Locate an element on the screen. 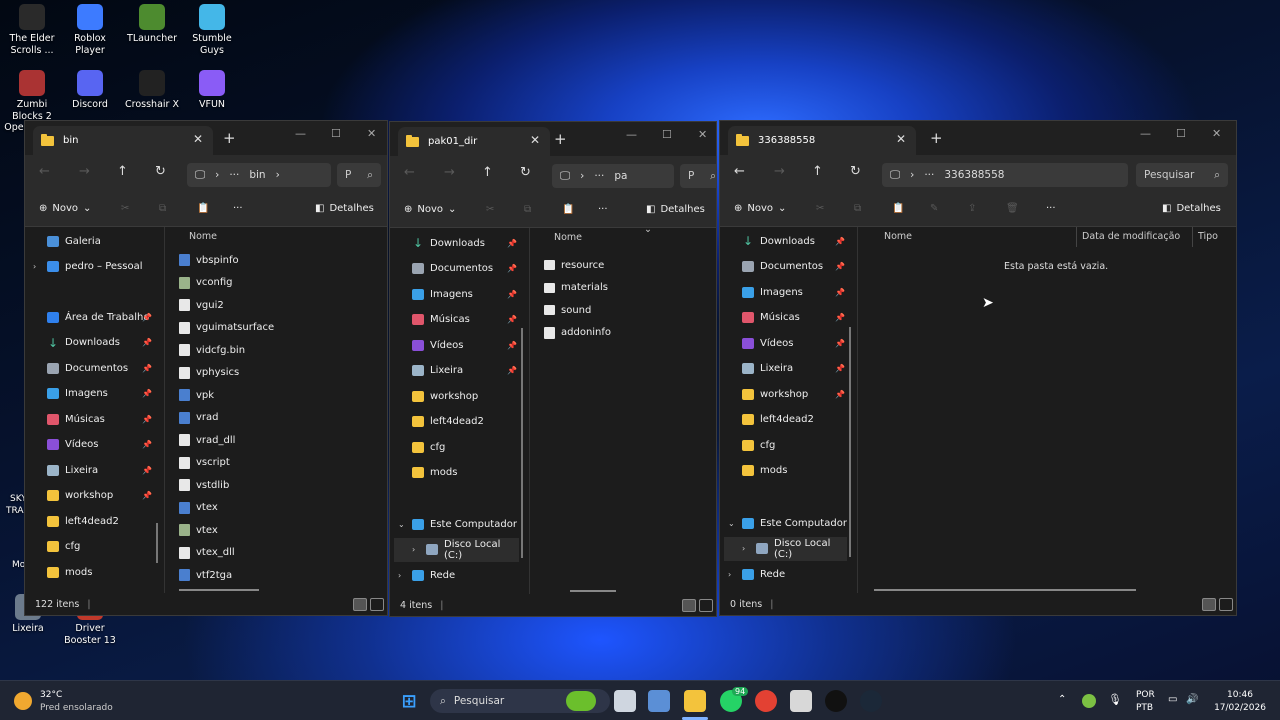 The height and width of the screenshot is (720, 1280). details-button: ◧ Detalhes is located at coordinates (675, 209).